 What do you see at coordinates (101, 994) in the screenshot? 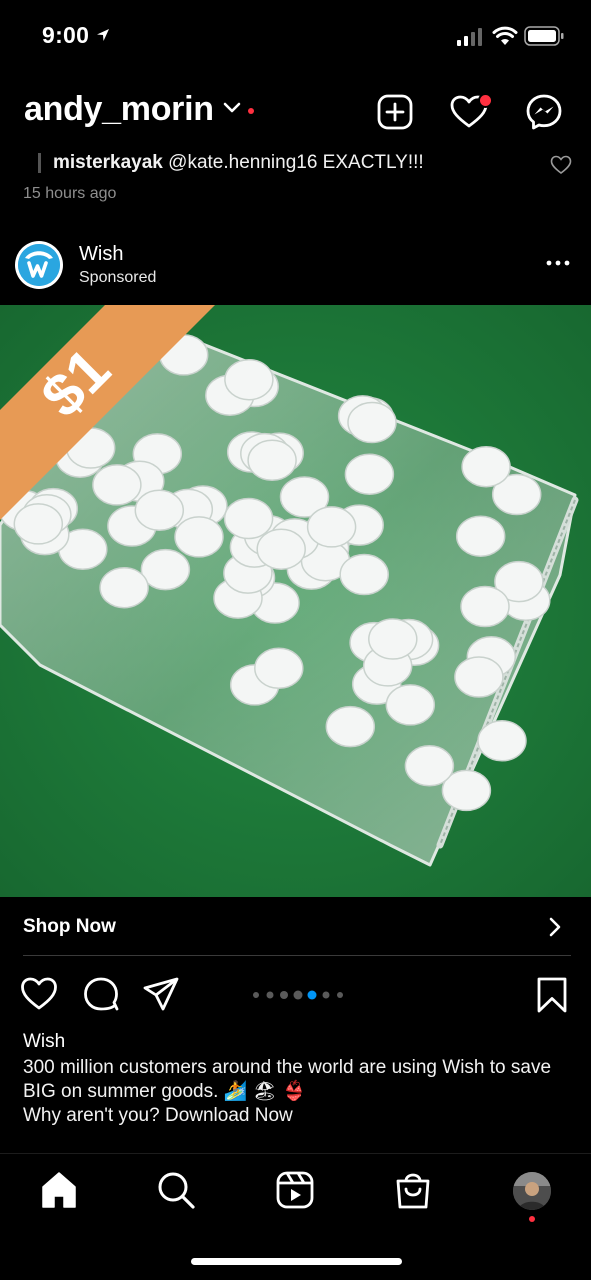
I see `comment-icon` at bounding box center [101, 994].